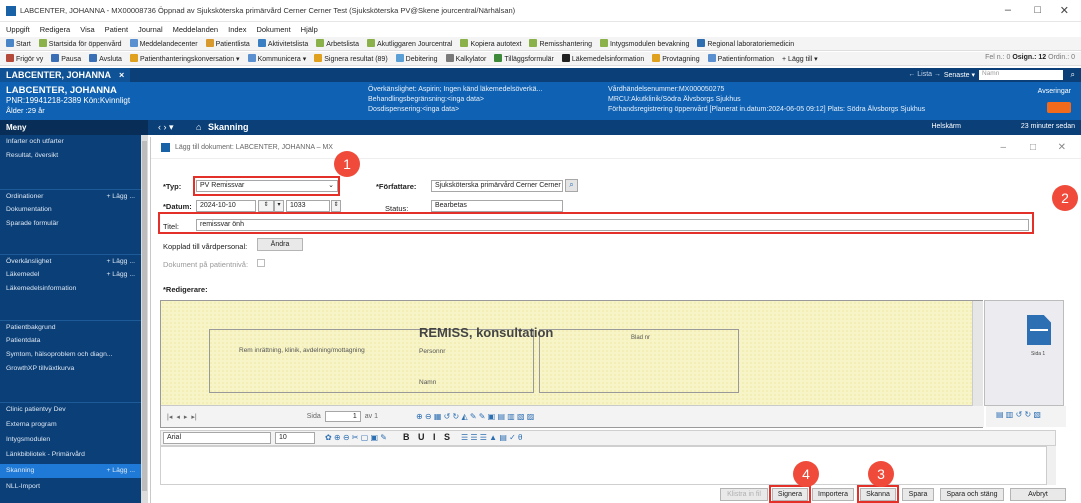 The width and height of the screenshot is (1081, 503). Describe the element at coordinates (1073, 75) in the screenshot. I see `search-icon: ⌕` at that location.